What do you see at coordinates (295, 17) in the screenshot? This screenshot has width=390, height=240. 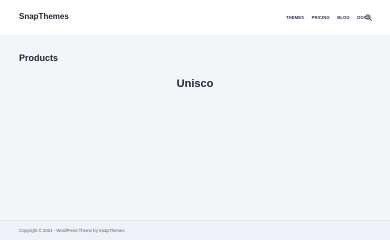 I see `nav-themes-link: THEMES` at bounding box center [295, 17].